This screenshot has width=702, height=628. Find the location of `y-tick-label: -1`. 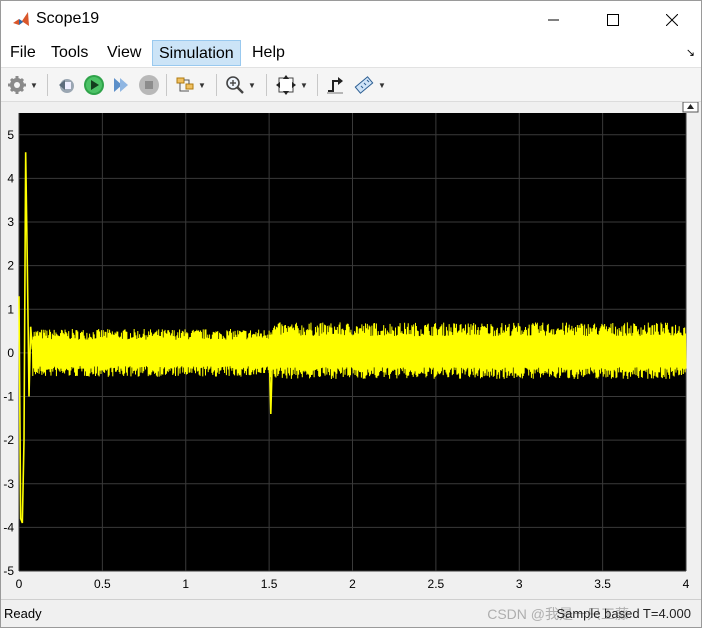

y-tick-label: -1 is located at coordinates (8, 397).